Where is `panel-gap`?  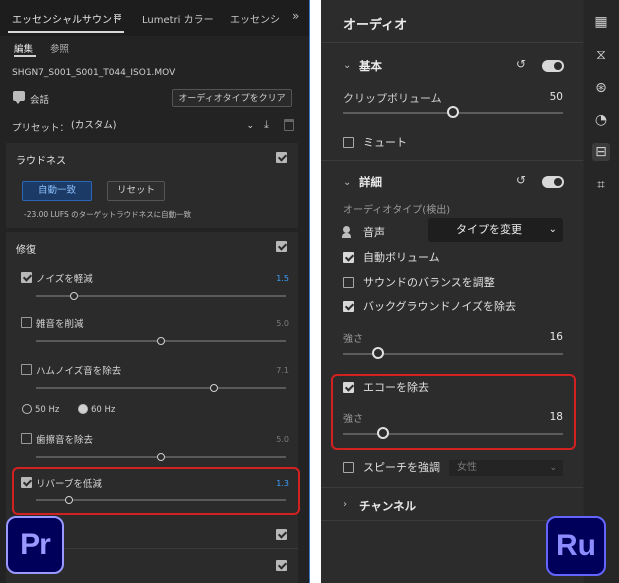
panel-gap is located at coordinates (315, 291).